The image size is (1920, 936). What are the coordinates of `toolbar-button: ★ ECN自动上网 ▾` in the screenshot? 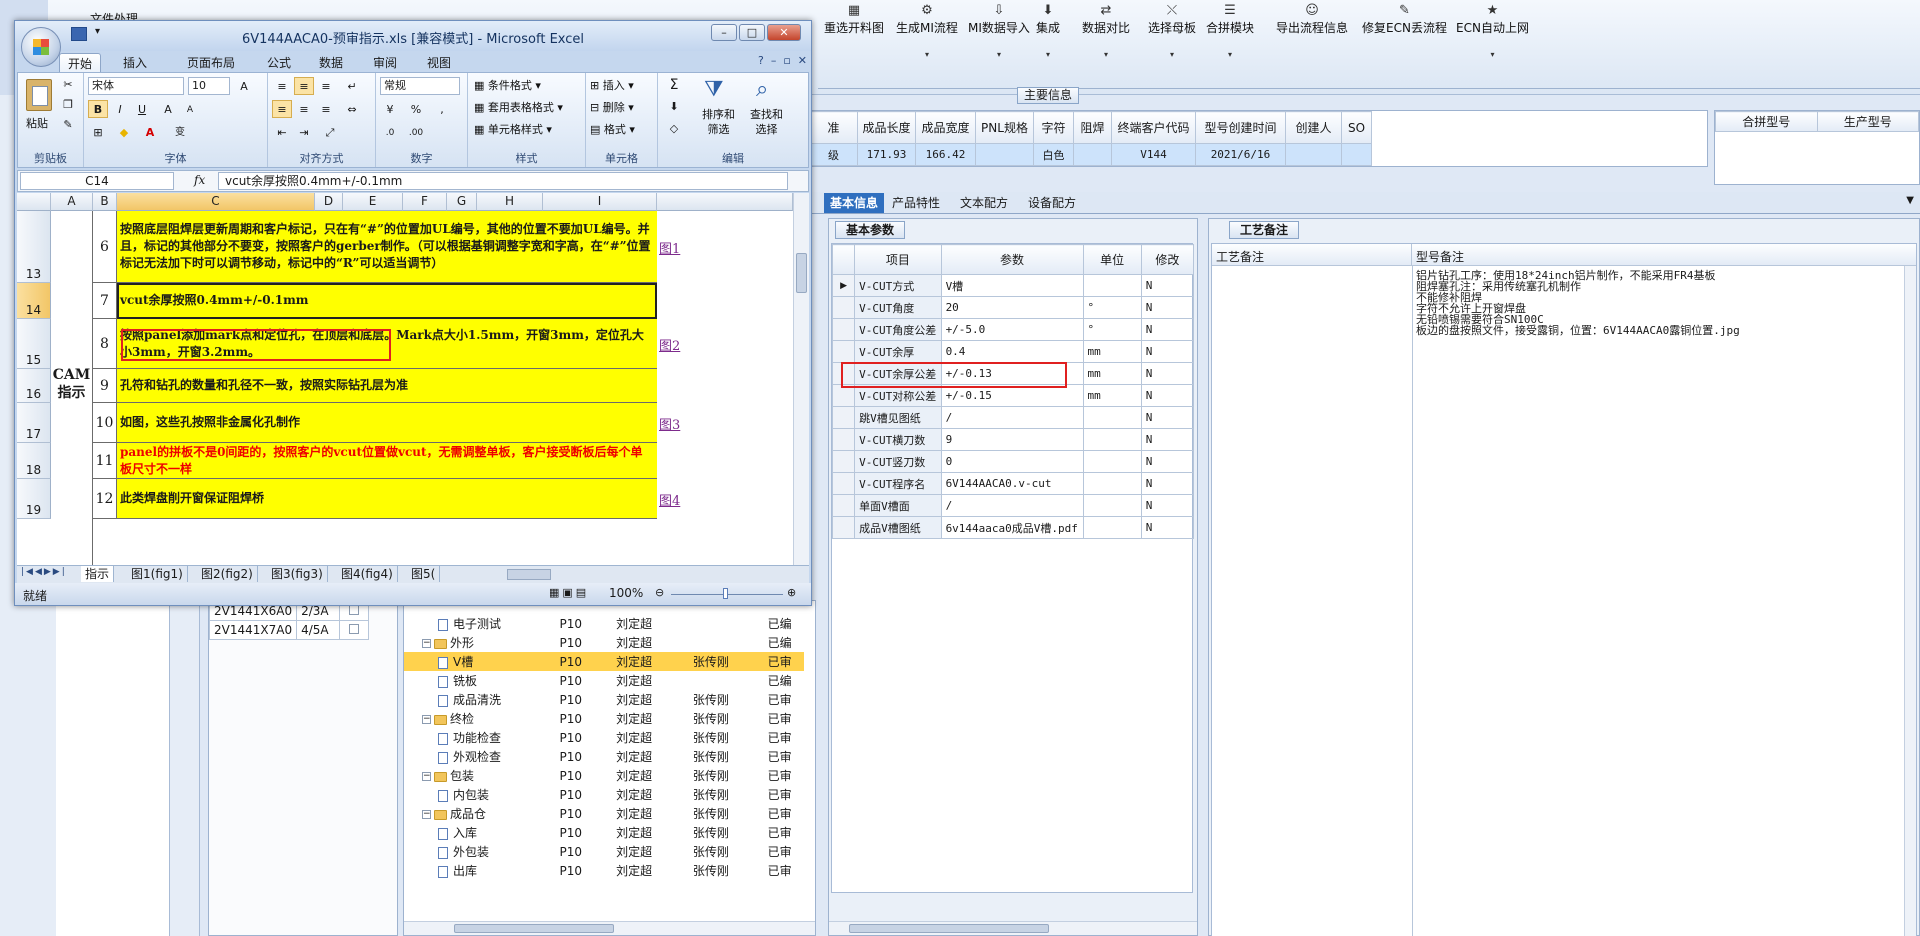 It's located at (1492, 47).